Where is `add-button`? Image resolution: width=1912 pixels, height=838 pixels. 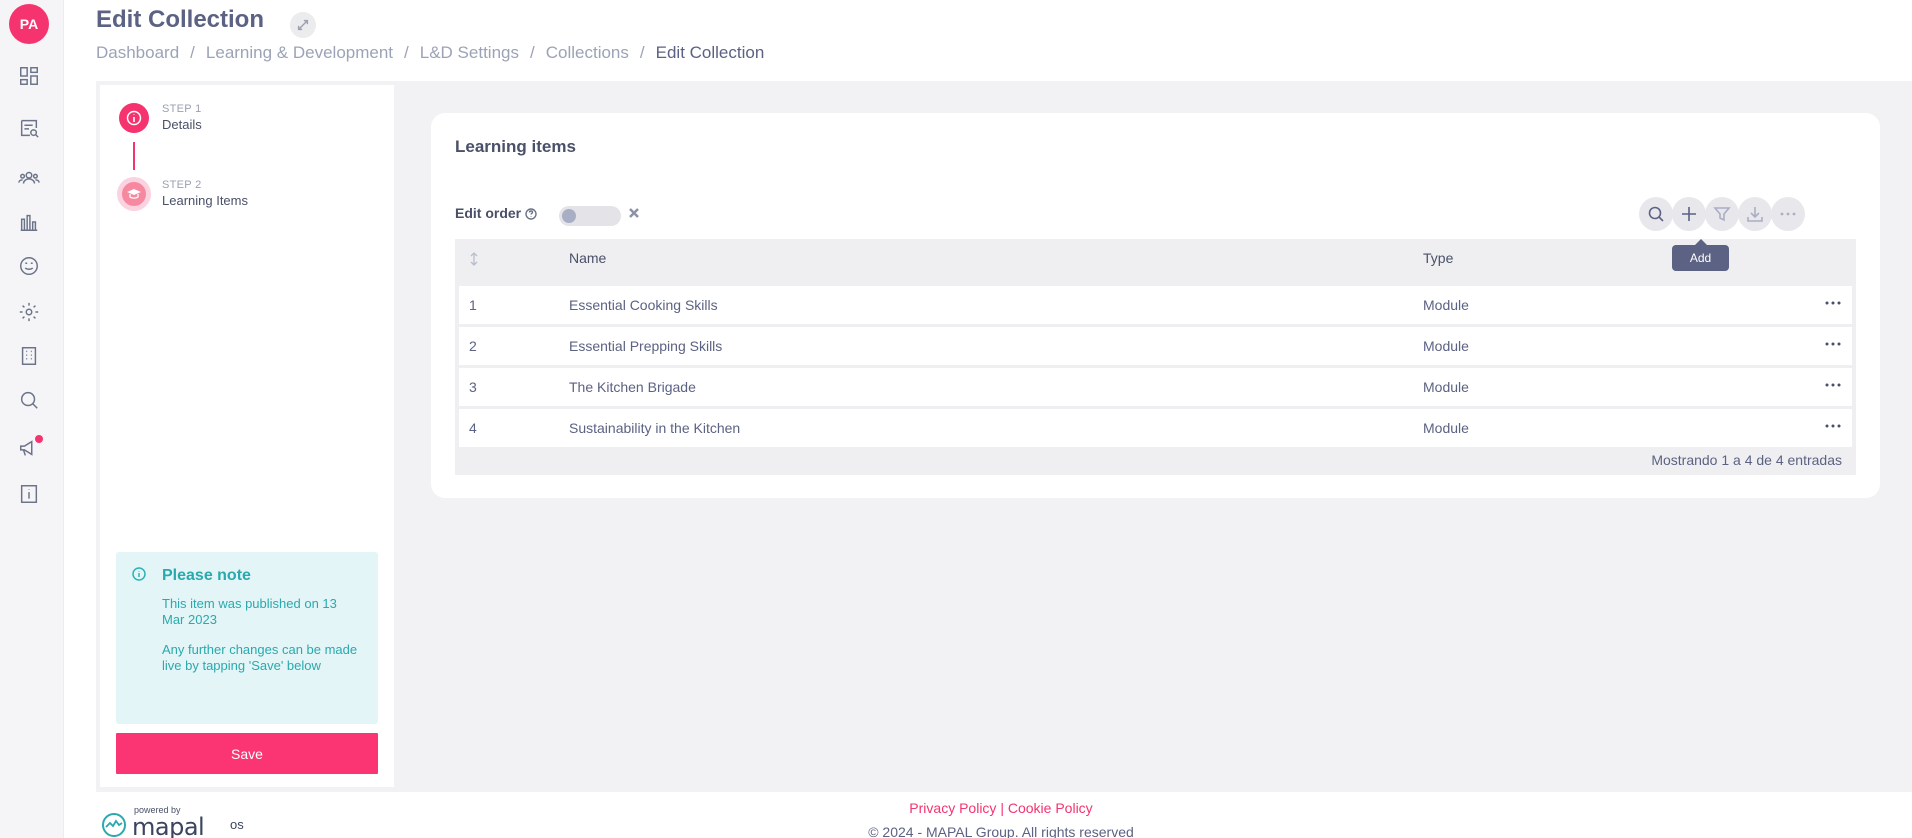
add-button is located at coordinates (1689, 214).